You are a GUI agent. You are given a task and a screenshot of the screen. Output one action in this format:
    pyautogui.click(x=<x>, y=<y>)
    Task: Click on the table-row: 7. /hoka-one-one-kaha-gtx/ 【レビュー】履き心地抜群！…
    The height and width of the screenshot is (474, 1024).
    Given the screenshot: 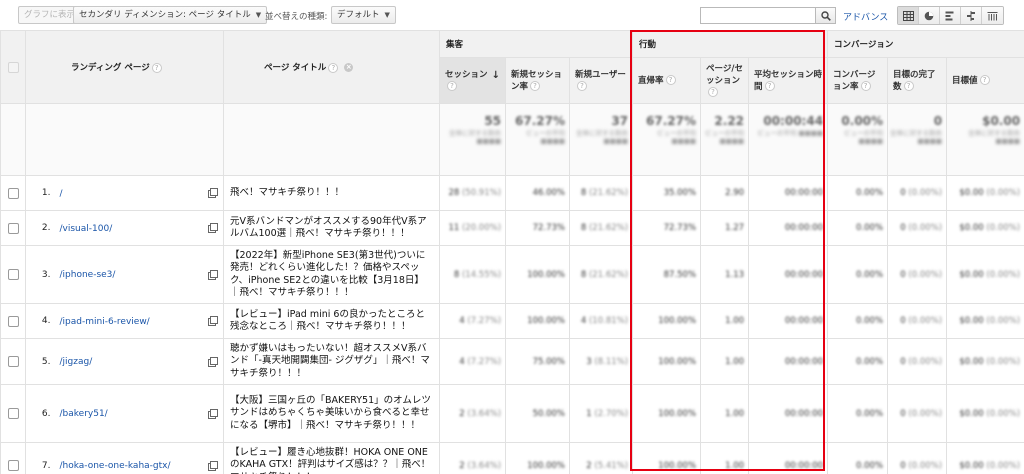 What is the action you would take?
    pyautogui.click(x=512, y=458)
    